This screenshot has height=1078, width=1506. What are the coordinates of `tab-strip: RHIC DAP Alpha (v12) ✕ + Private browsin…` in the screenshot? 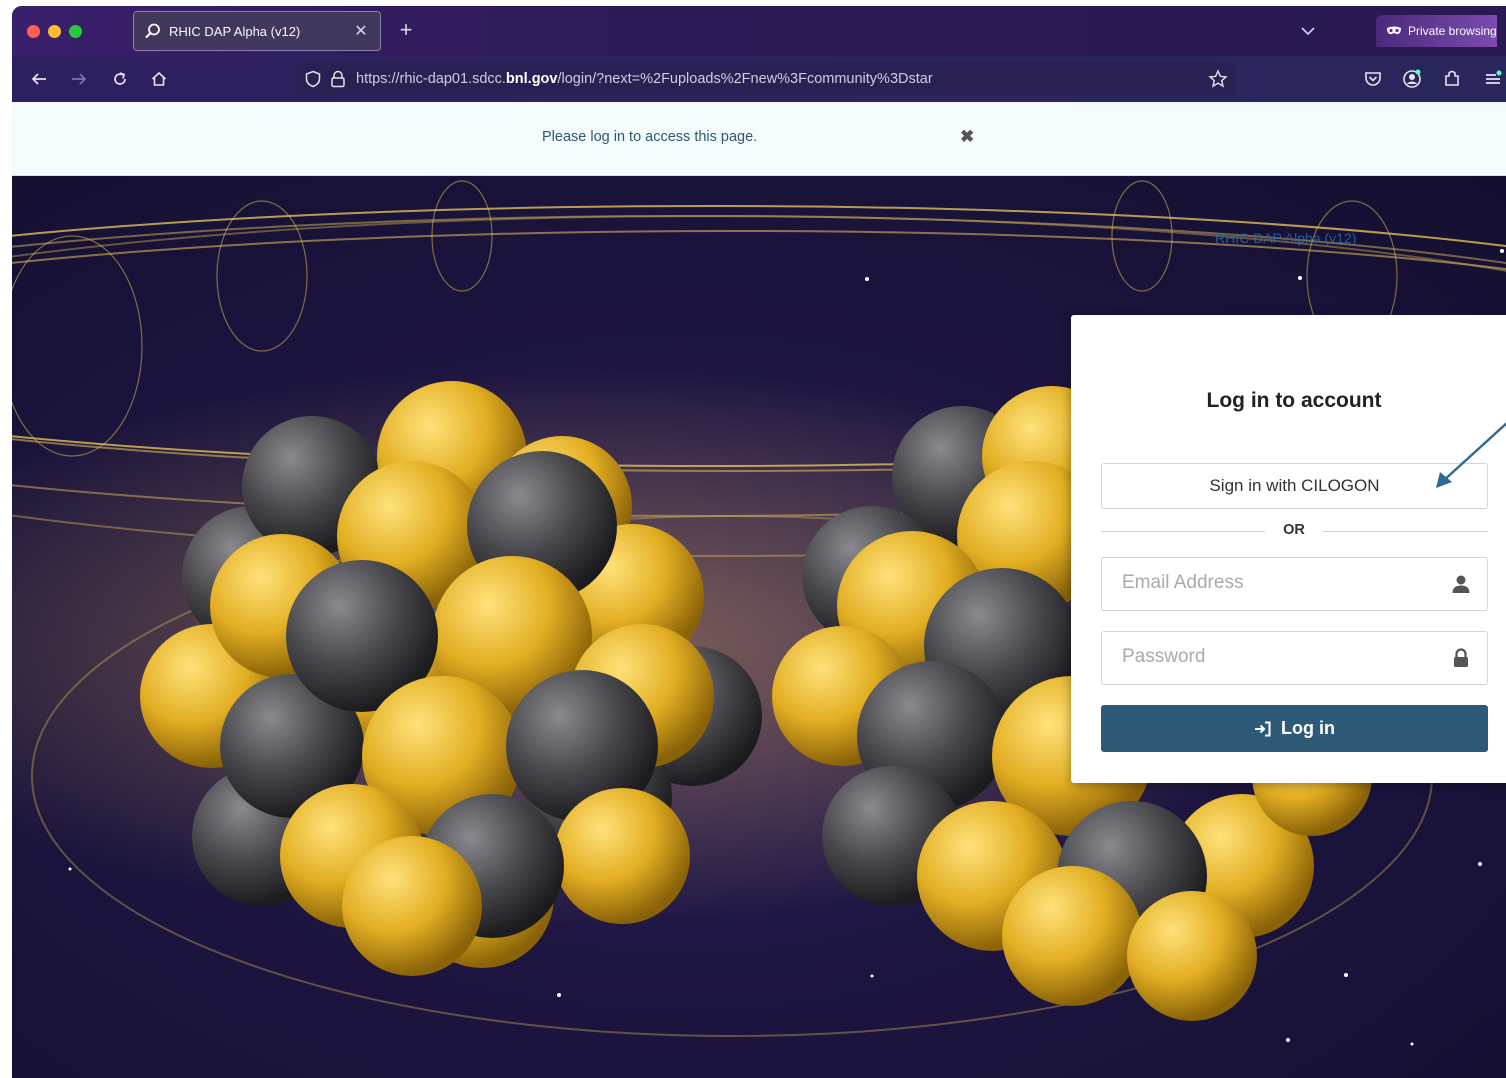 It's located at (759, 31).